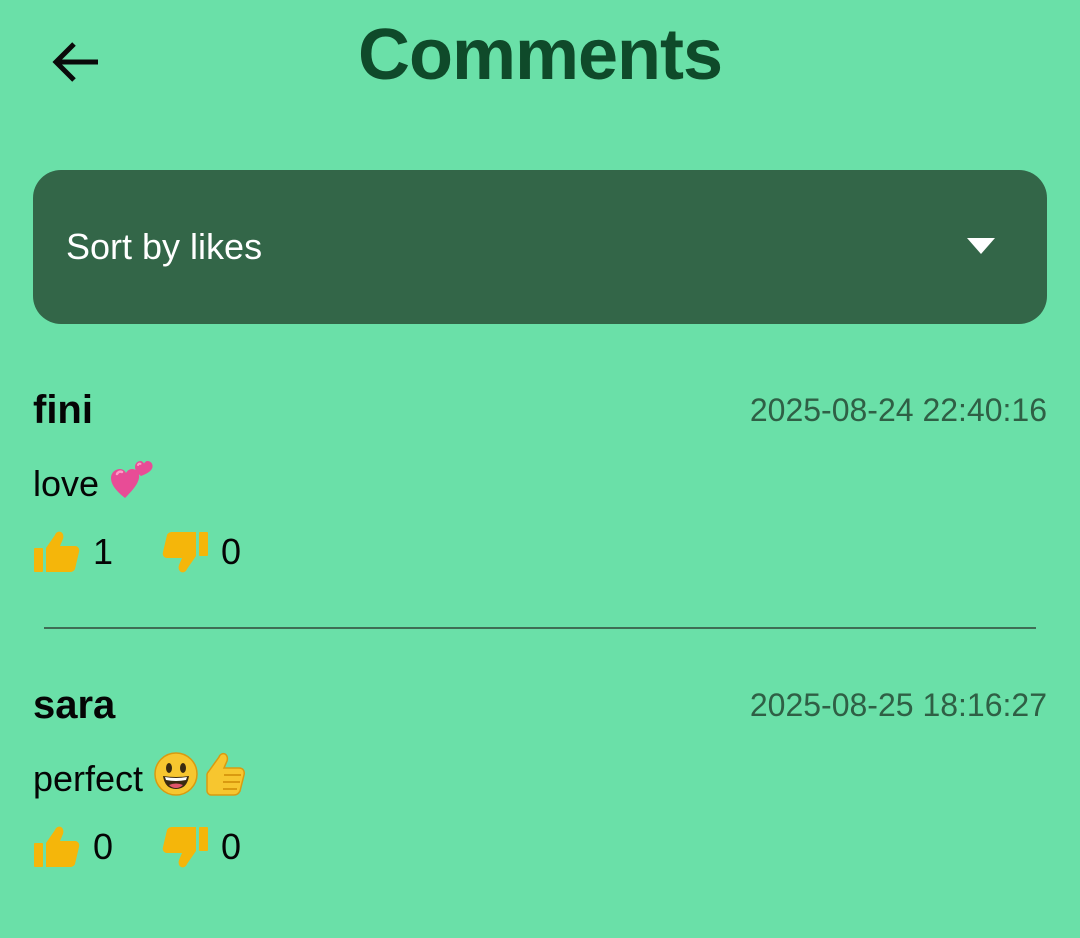 The height and width of the screenshot is (938, 1080). What do you see at coordinates (103, 551) in the screenshot?
I see `like-count: 1` at bounding box center [103, 551].